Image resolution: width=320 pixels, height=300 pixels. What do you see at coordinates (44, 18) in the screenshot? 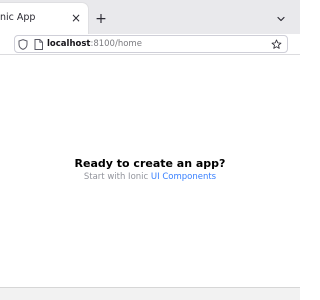
I see `tab-active: nic App ×` at bounding box center [44, 18].